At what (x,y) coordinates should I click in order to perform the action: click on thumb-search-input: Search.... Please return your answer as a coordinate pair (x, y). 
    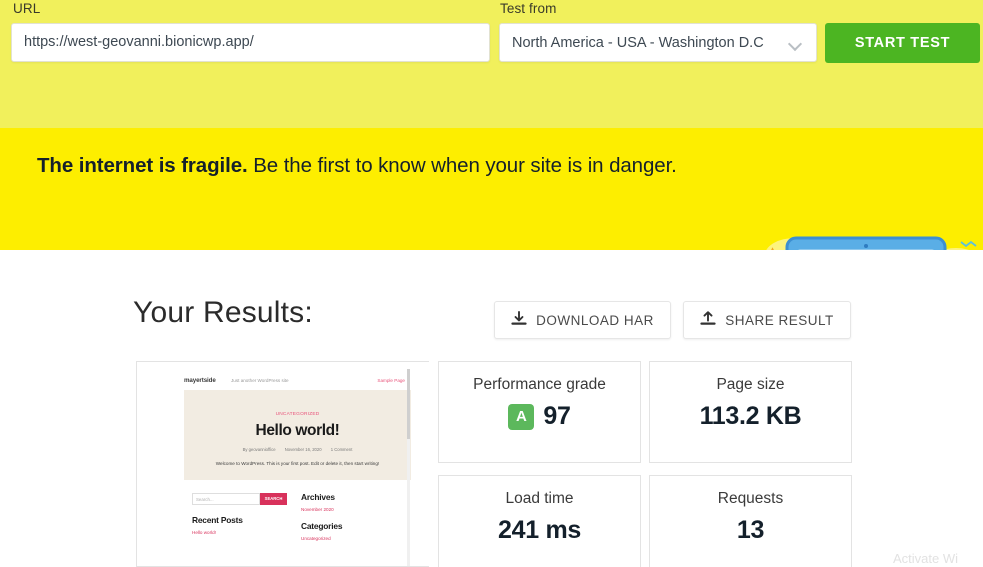
    Looking at the image, I should click on (226, 499).